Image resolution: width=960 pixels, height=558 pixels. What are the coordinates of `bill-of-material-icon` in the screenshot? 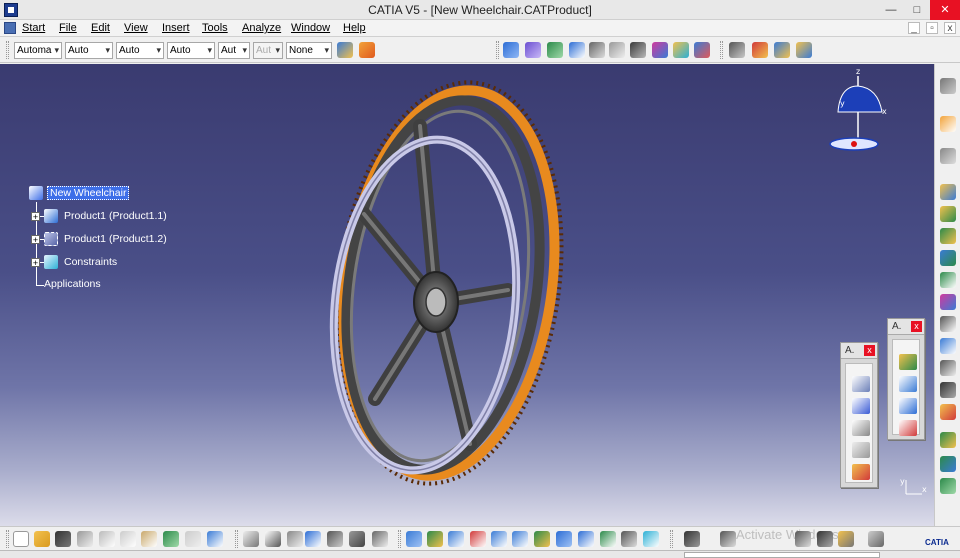 It's located at (948, 324).